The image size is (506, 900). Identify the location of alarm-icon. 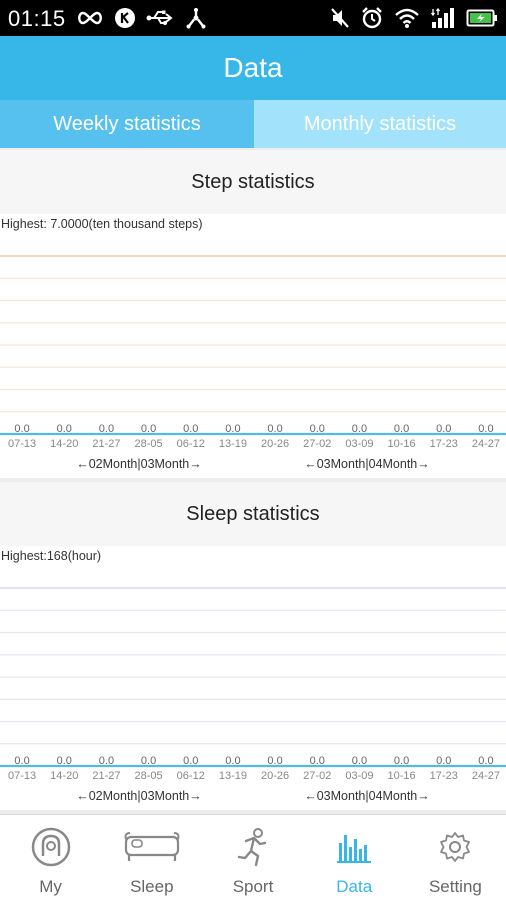
(372, 18).